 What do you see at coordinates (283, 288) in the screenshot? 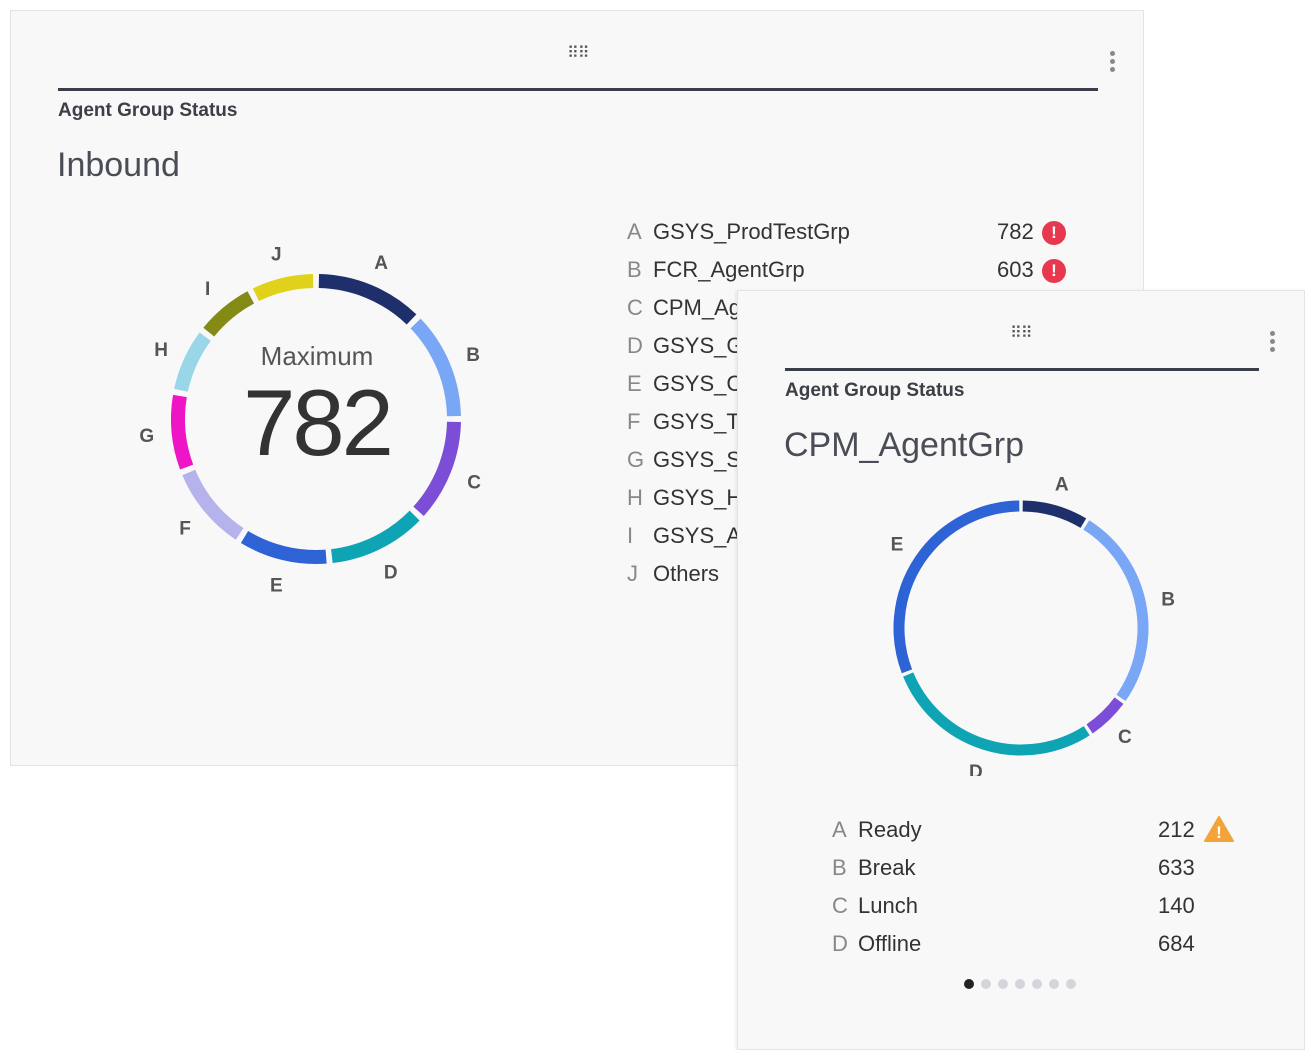
I see `ring-segment-j` at bounding box center [283, 288].